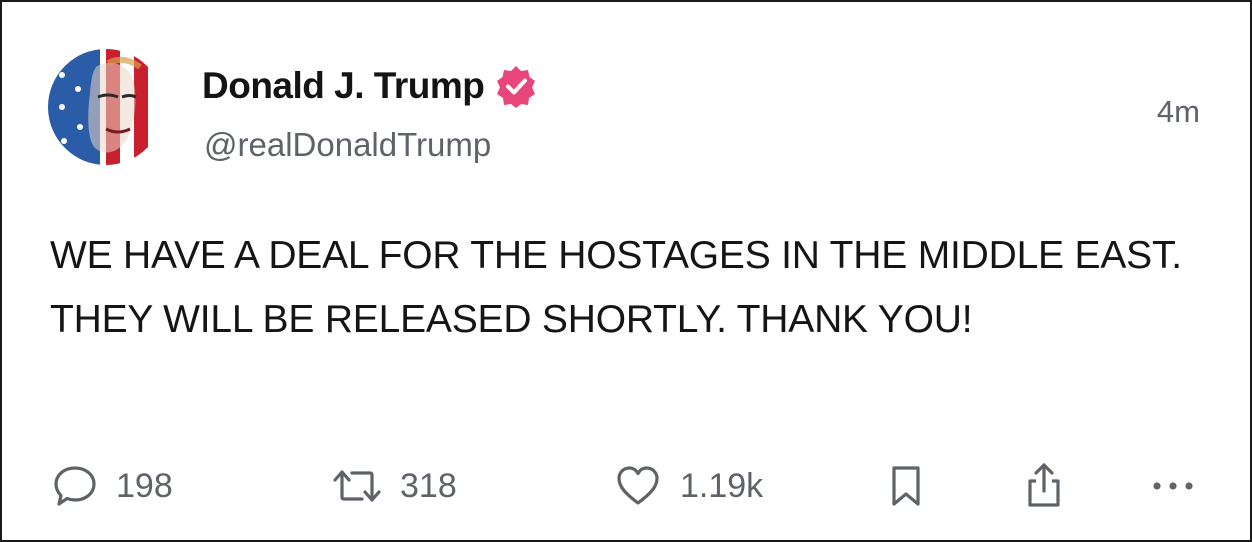 Image resolution: width=1252 pixels, height=542 pixels. What do you see at coordinates (516, 86) in the screenshot?
I see `verified-badge-icon` at bounding box center [516, 86].